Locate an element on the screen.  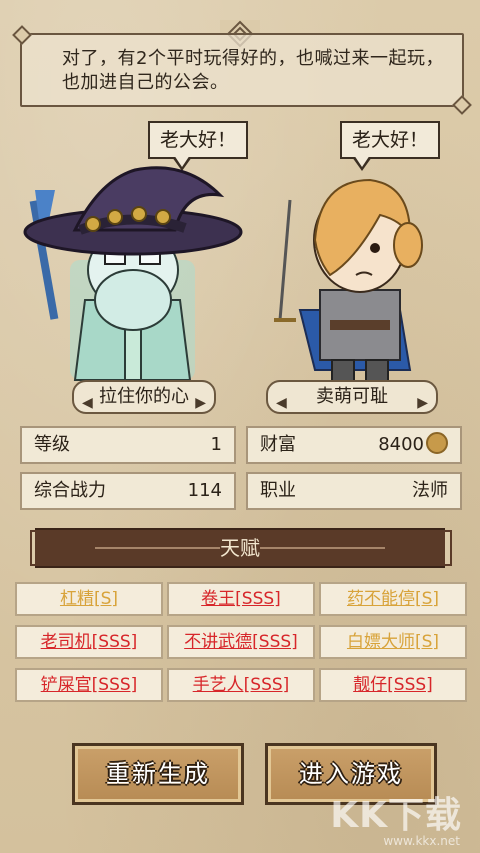
talent-title: 天赋 is located at coordinates (240, 548).